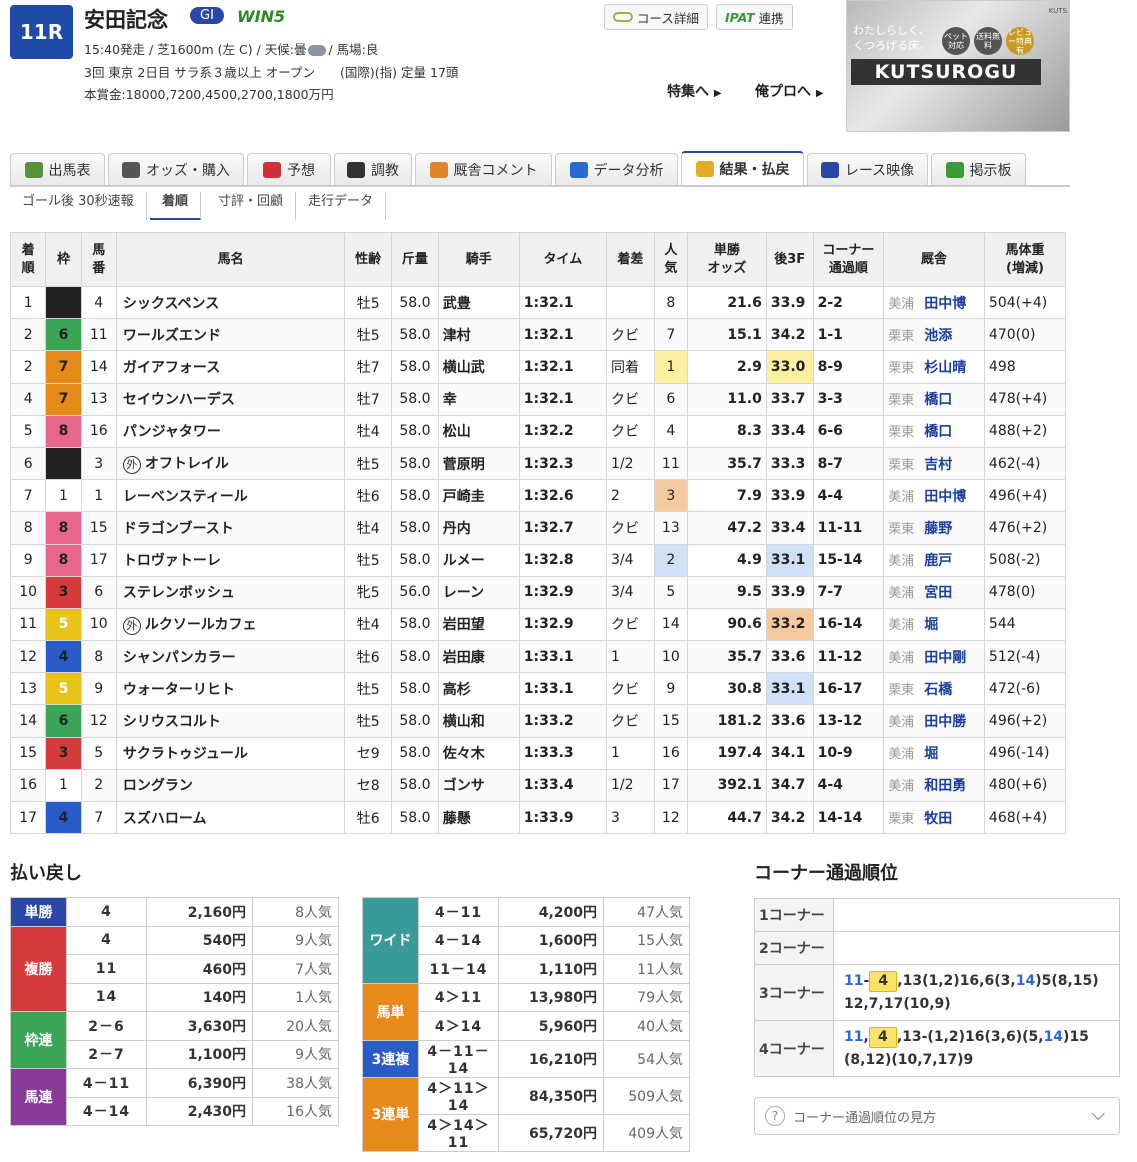 This screenshot has height=1162, width=1137. What do you see at coordinates (1025, 560) in the screenshot?
I see `body-weight: 508(-2)` at bounding box center [1025, 560].